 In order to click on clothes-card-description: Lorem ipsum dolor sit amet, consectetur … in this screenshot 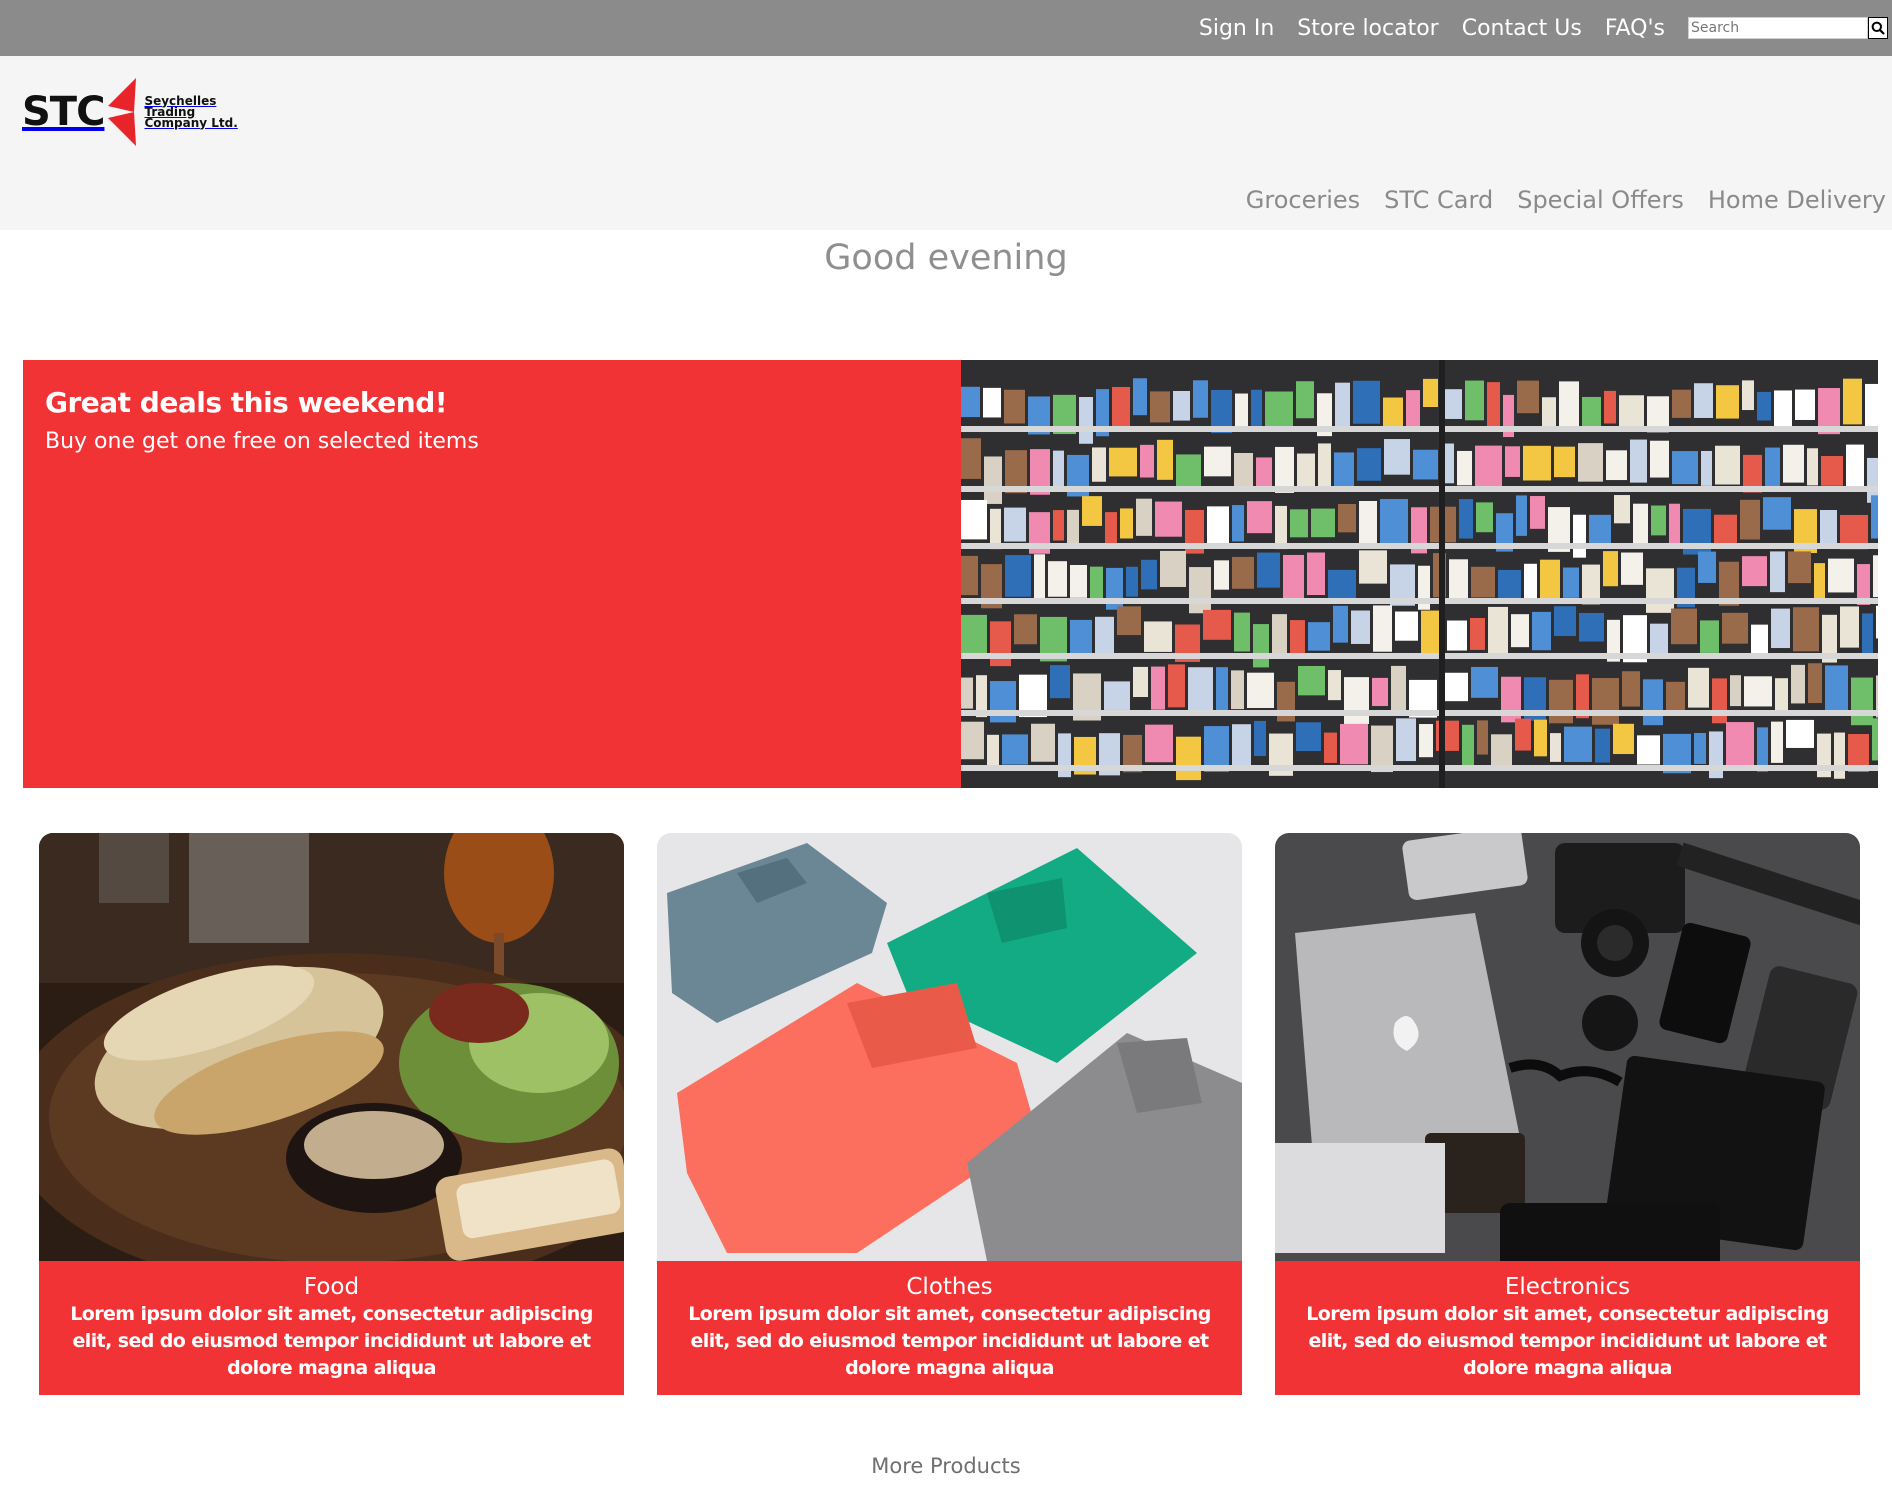, I will do `click(949, 1341)`.